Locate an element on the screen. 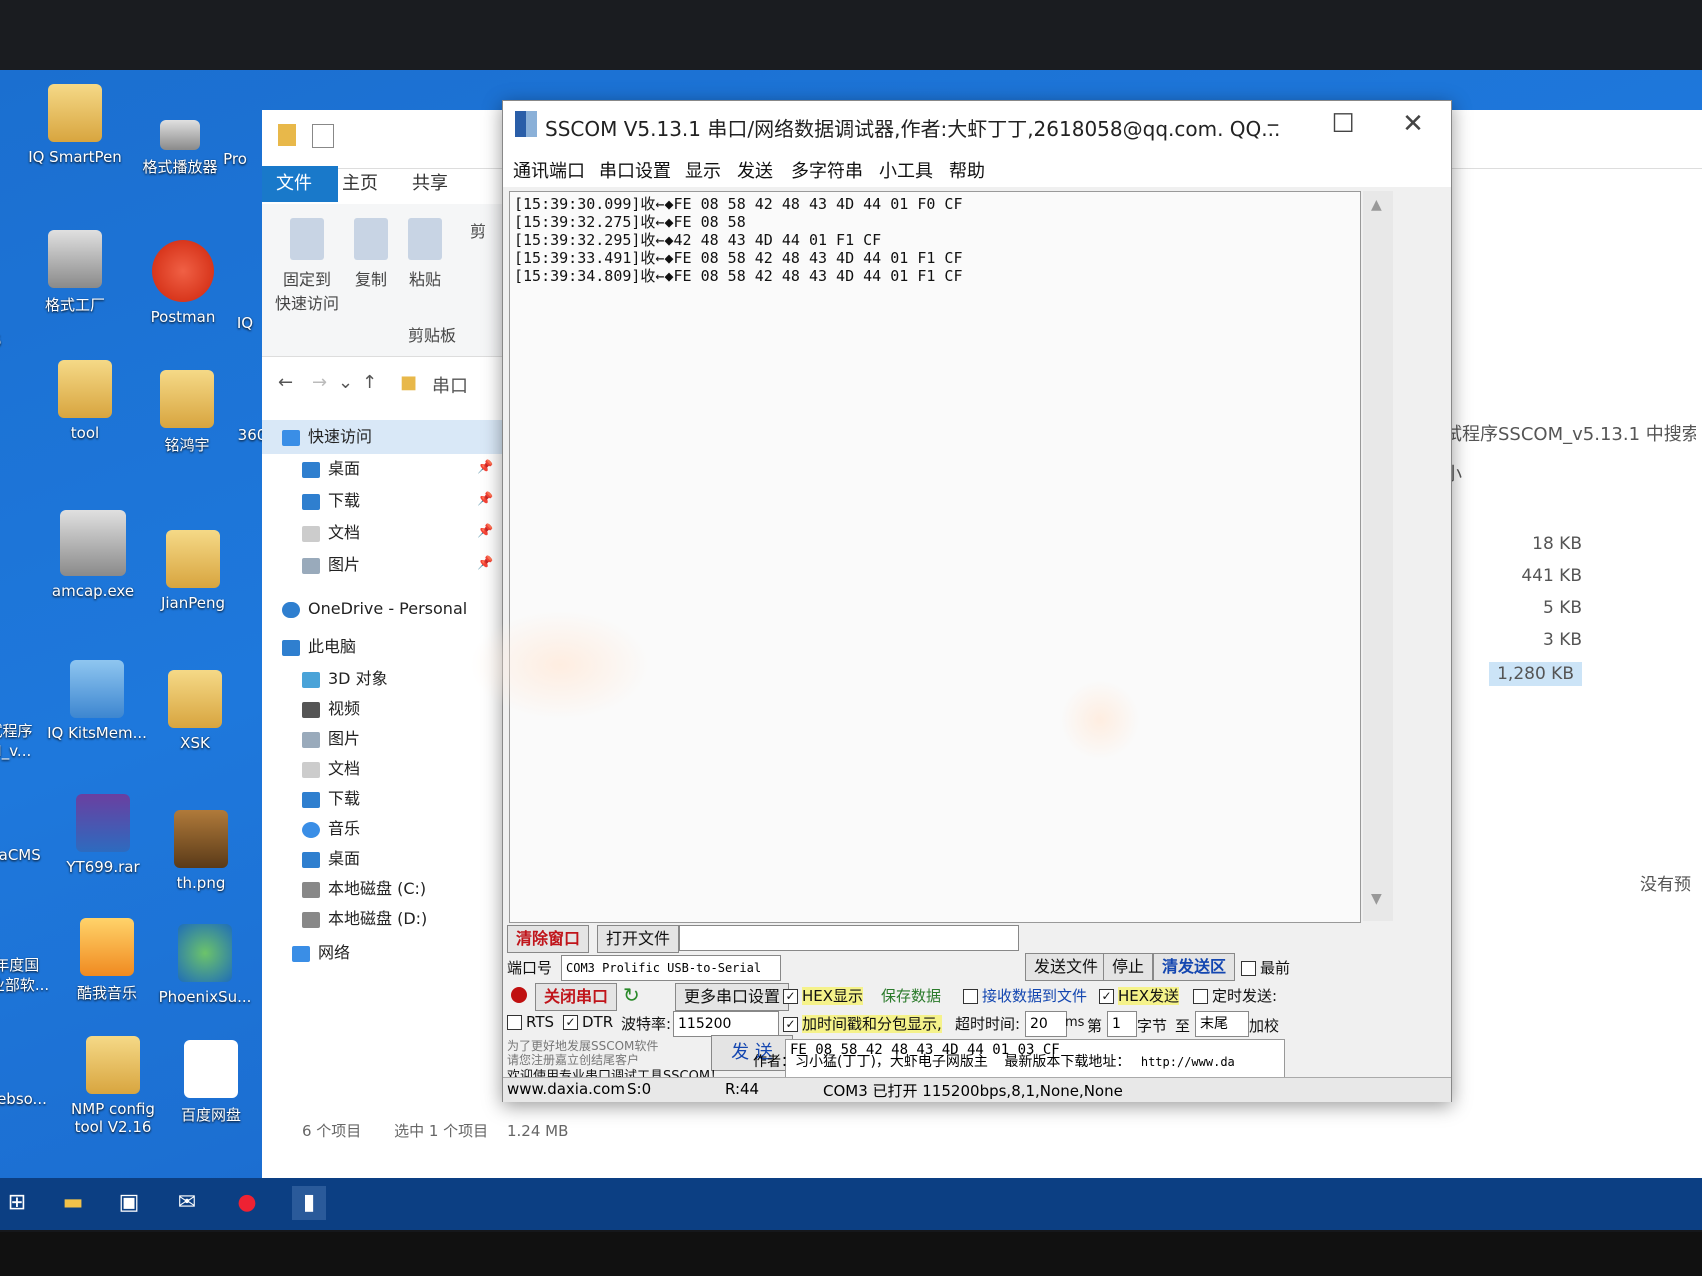  clear-send-button: 清发送区 is located at coordinates (1194, 967).